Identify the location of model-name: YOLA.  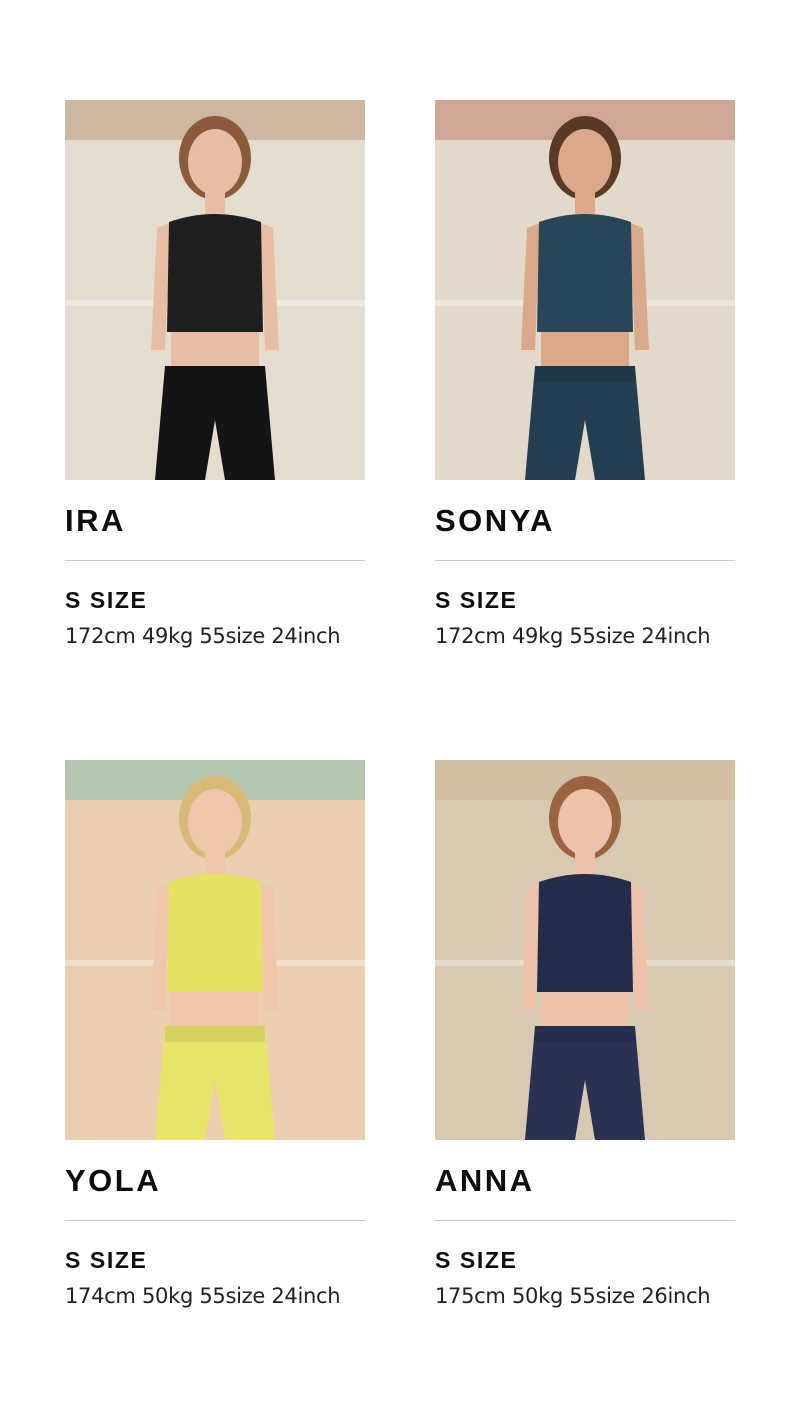
(113, 1180).